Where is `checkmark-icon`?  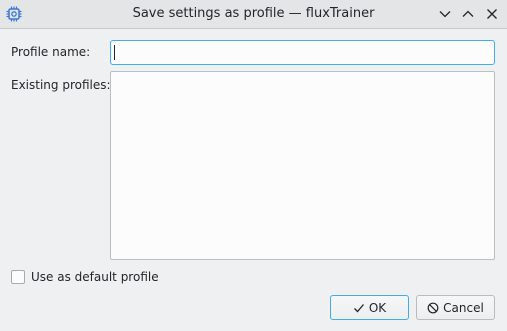
checkmark-icon is located at coordinates (358, 307).